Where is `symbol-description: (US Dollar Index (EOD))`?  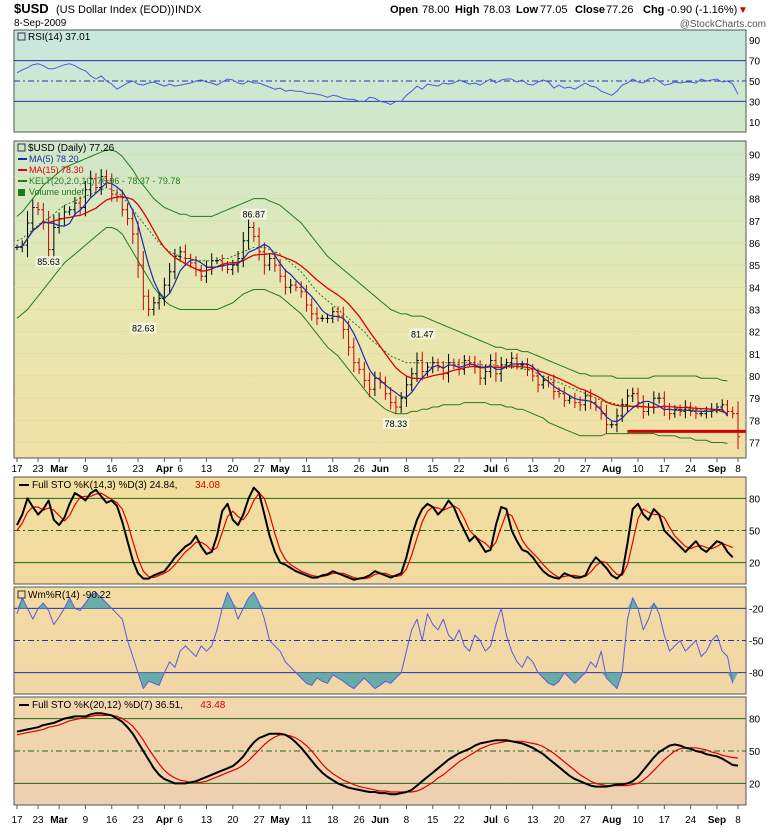
symbol-description: (US Dollar Index (EOD)) is located at coordinates (115, 10).